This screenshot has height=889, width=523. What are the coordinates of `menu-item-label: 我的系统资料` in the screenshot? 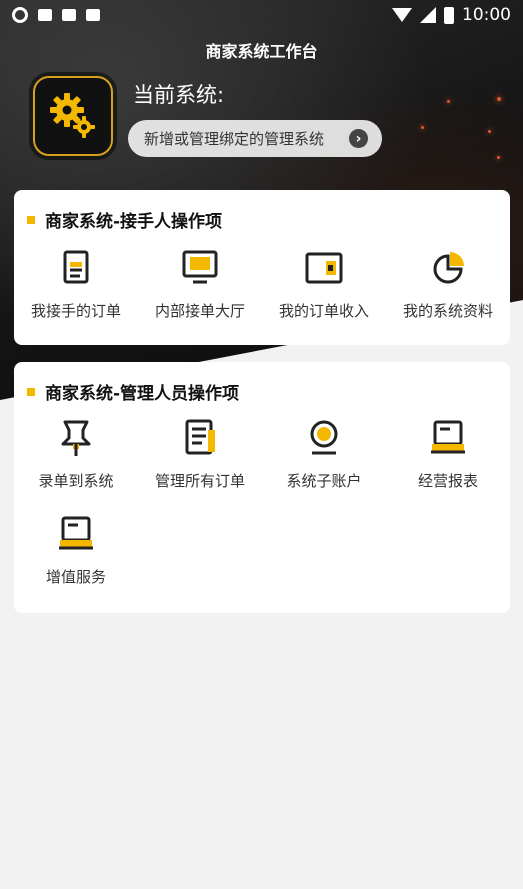 It's located at (447, 311).